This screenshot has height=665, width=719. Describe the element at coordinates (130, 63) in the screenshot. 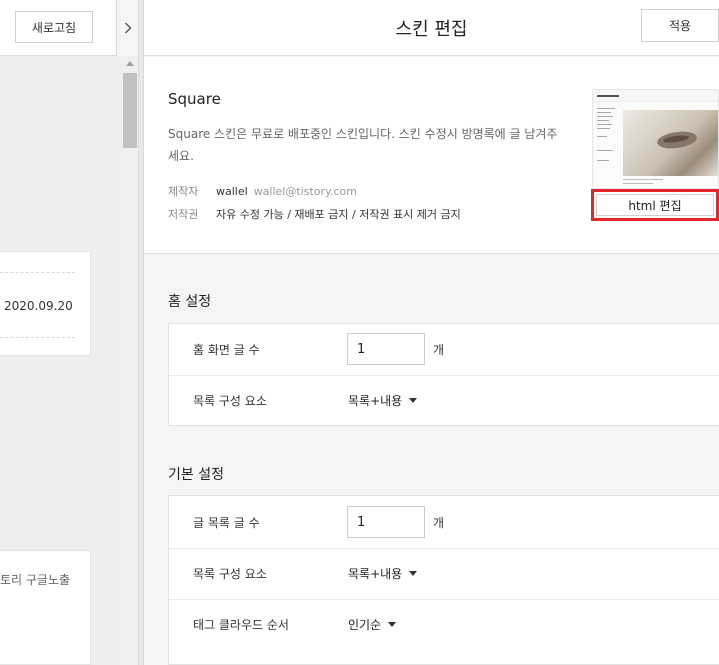

I see `scroll-up-arrow-icon` at that location.